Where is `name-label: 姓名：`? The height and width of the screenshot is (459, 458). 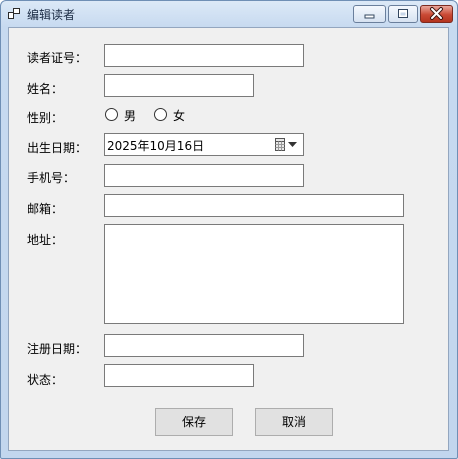
name-label: 姓名： is located at coordinates (45, 89).